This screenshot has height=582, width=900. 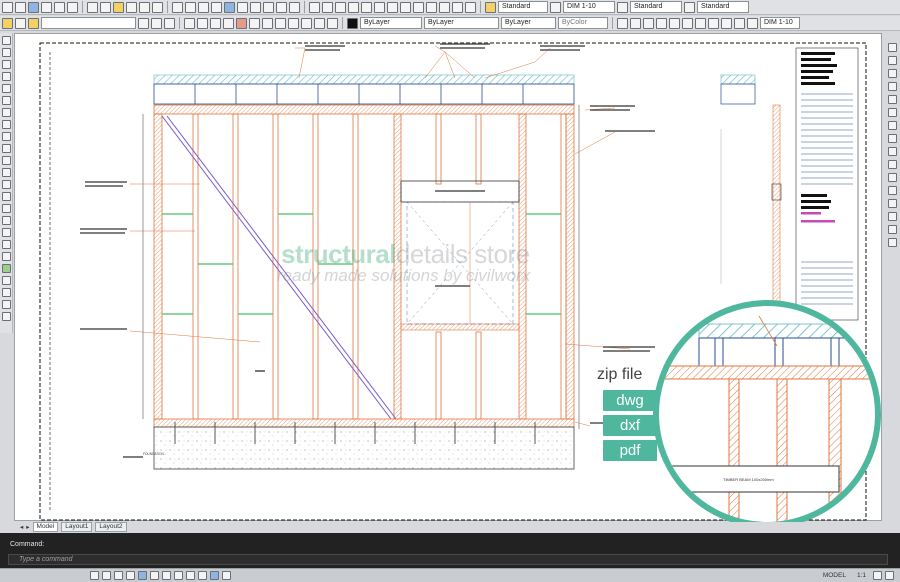 I want to click on layer-select, so click(x=88, y=23).